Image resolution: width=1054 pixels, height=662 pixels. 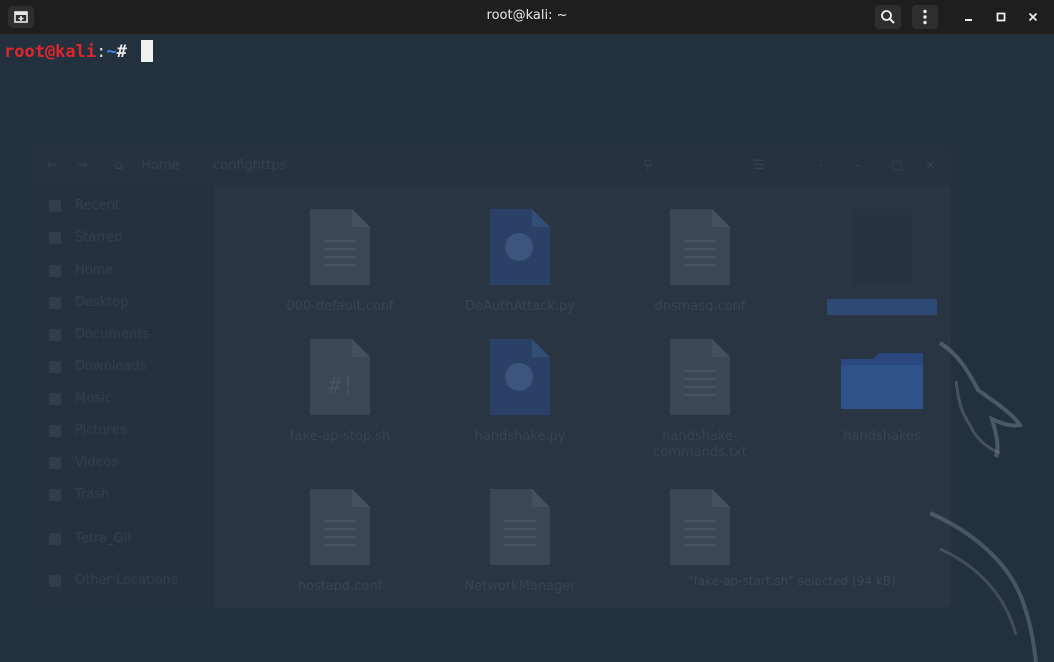 What do you see at coordinates (759, 165) in the screenshot?
I see `fm-view-icon: ☰` at bounding box center [759, 165].